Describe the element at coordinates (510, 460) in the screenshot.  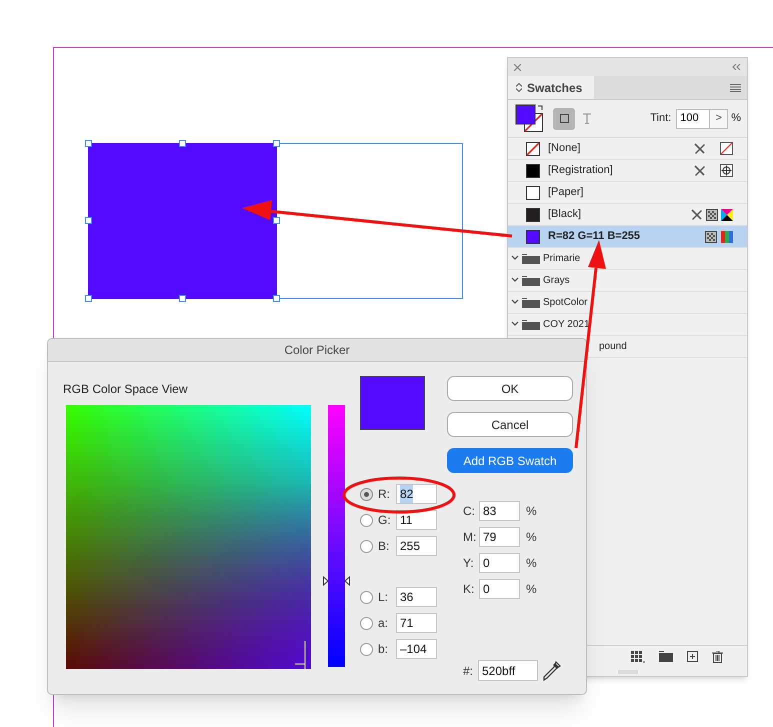
I see `add-swatch-button: Add RGB Swatch` at that location.